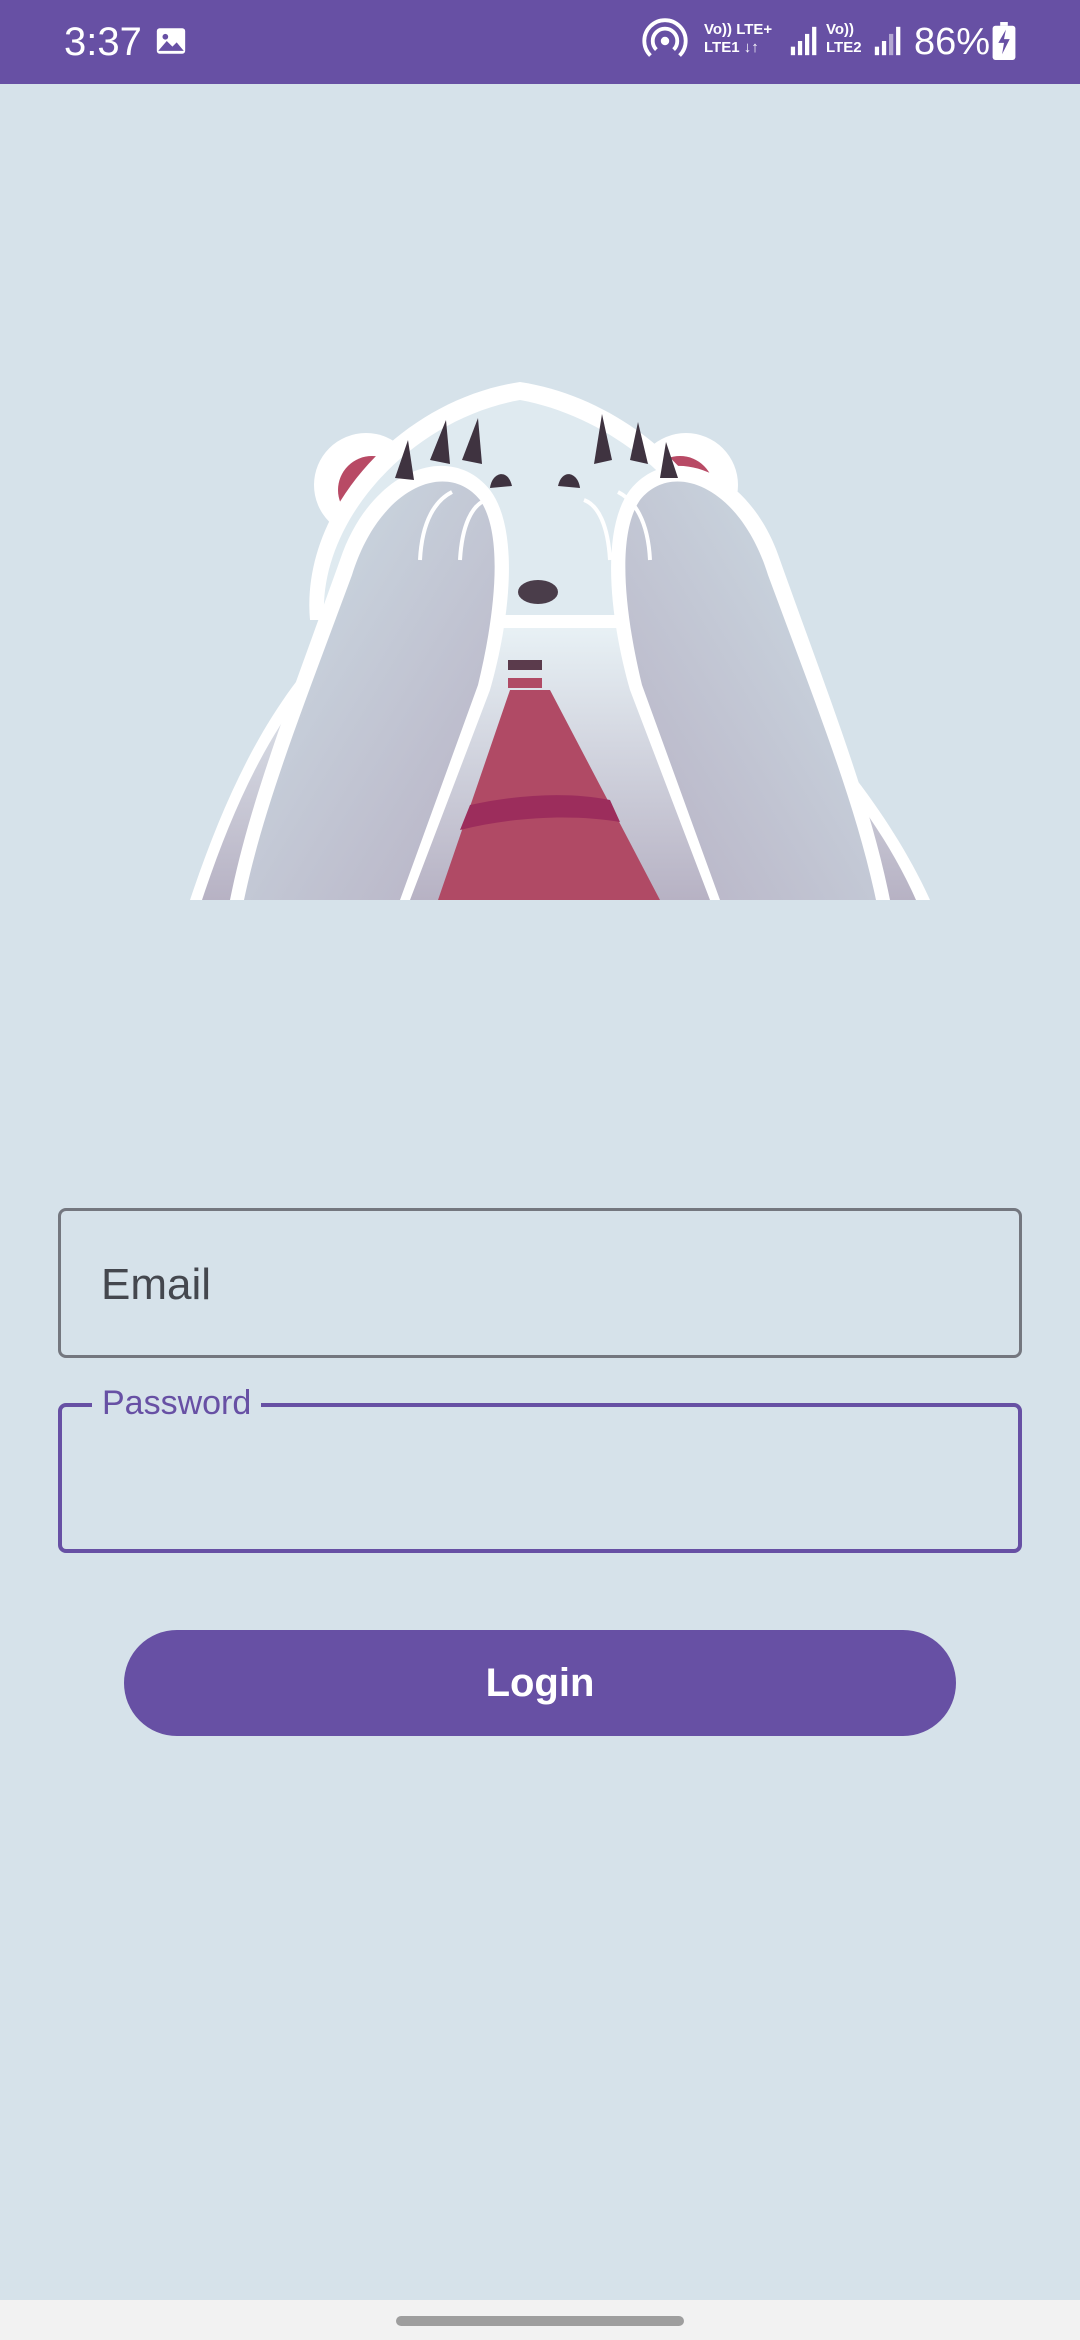  I want to click on status-bar: 3:37 Vo)) LTE+ LTE1 ↓↑ Vo)) LTE2 86%, so click(540, 42).